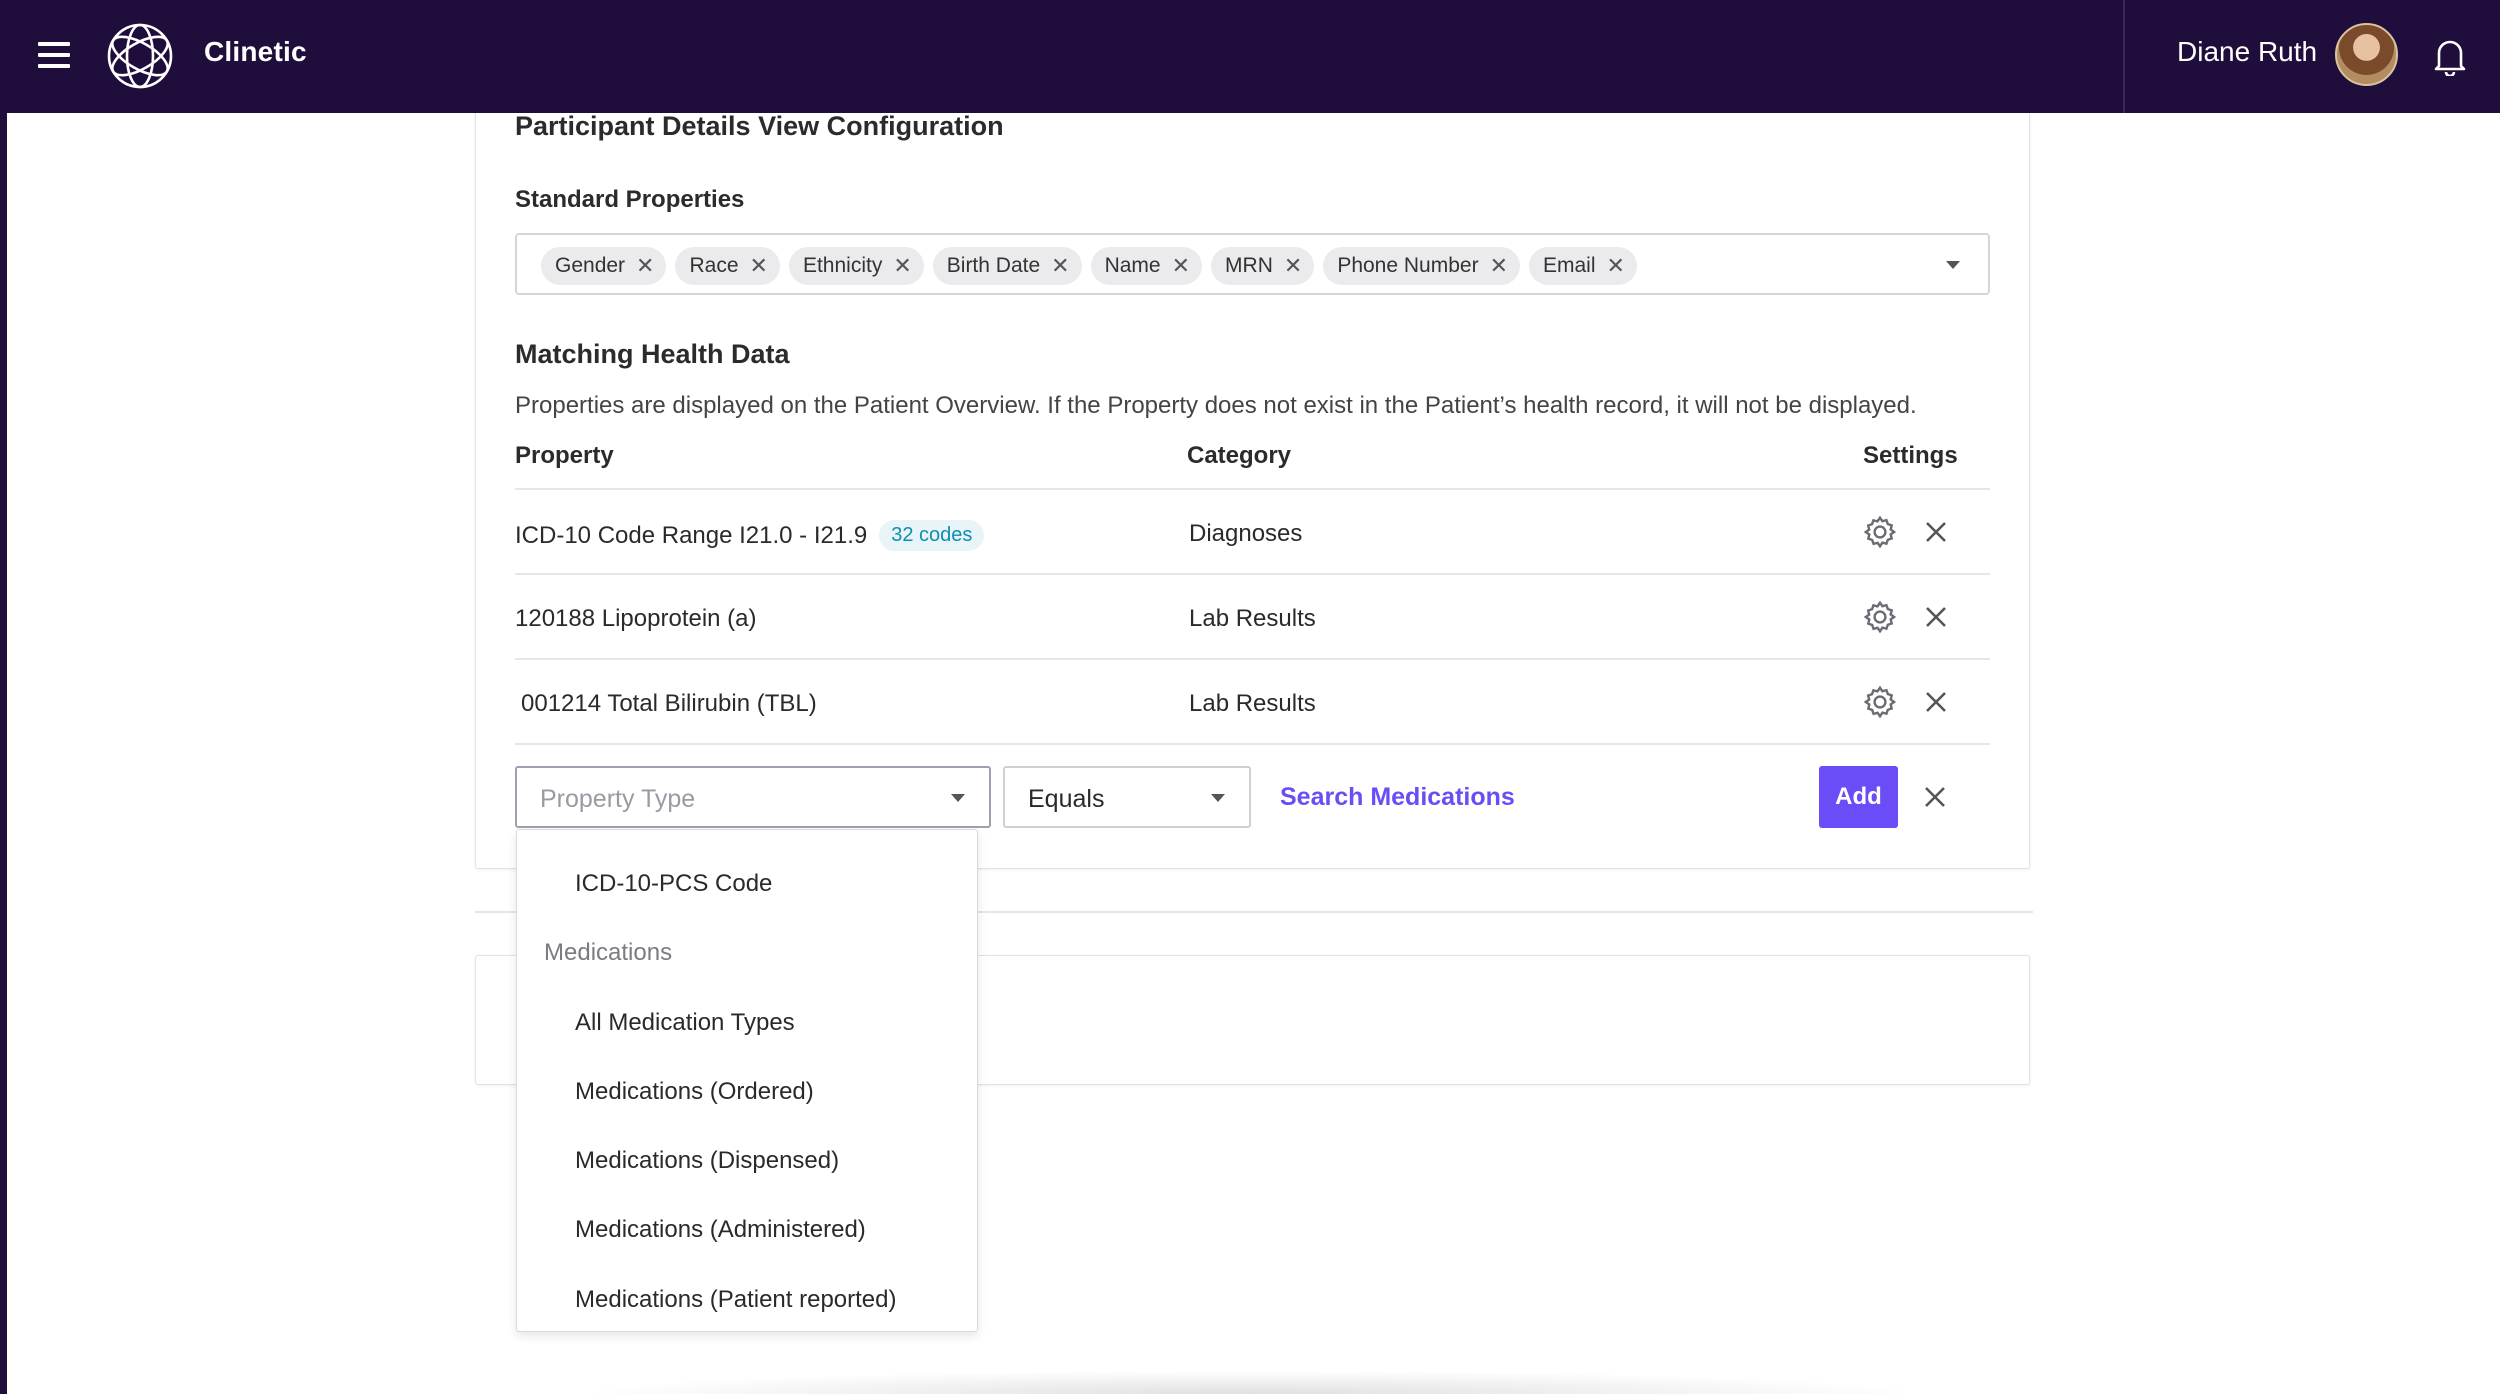 This screenshot has height=1394, width=2500. What do you see at coordinates (590, 265) in the screenshot?
I see `chip-label: Gender` at bounding box center [590, 265].